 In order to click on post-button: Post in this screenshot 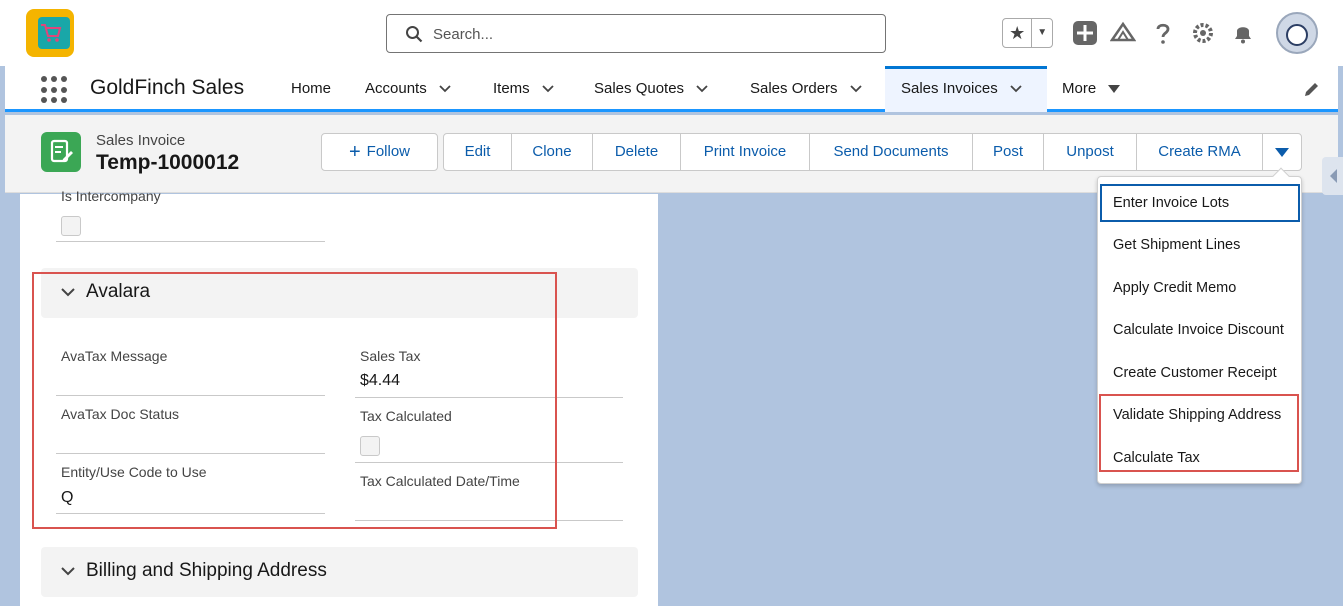, I will do `click(1008, 152)`.